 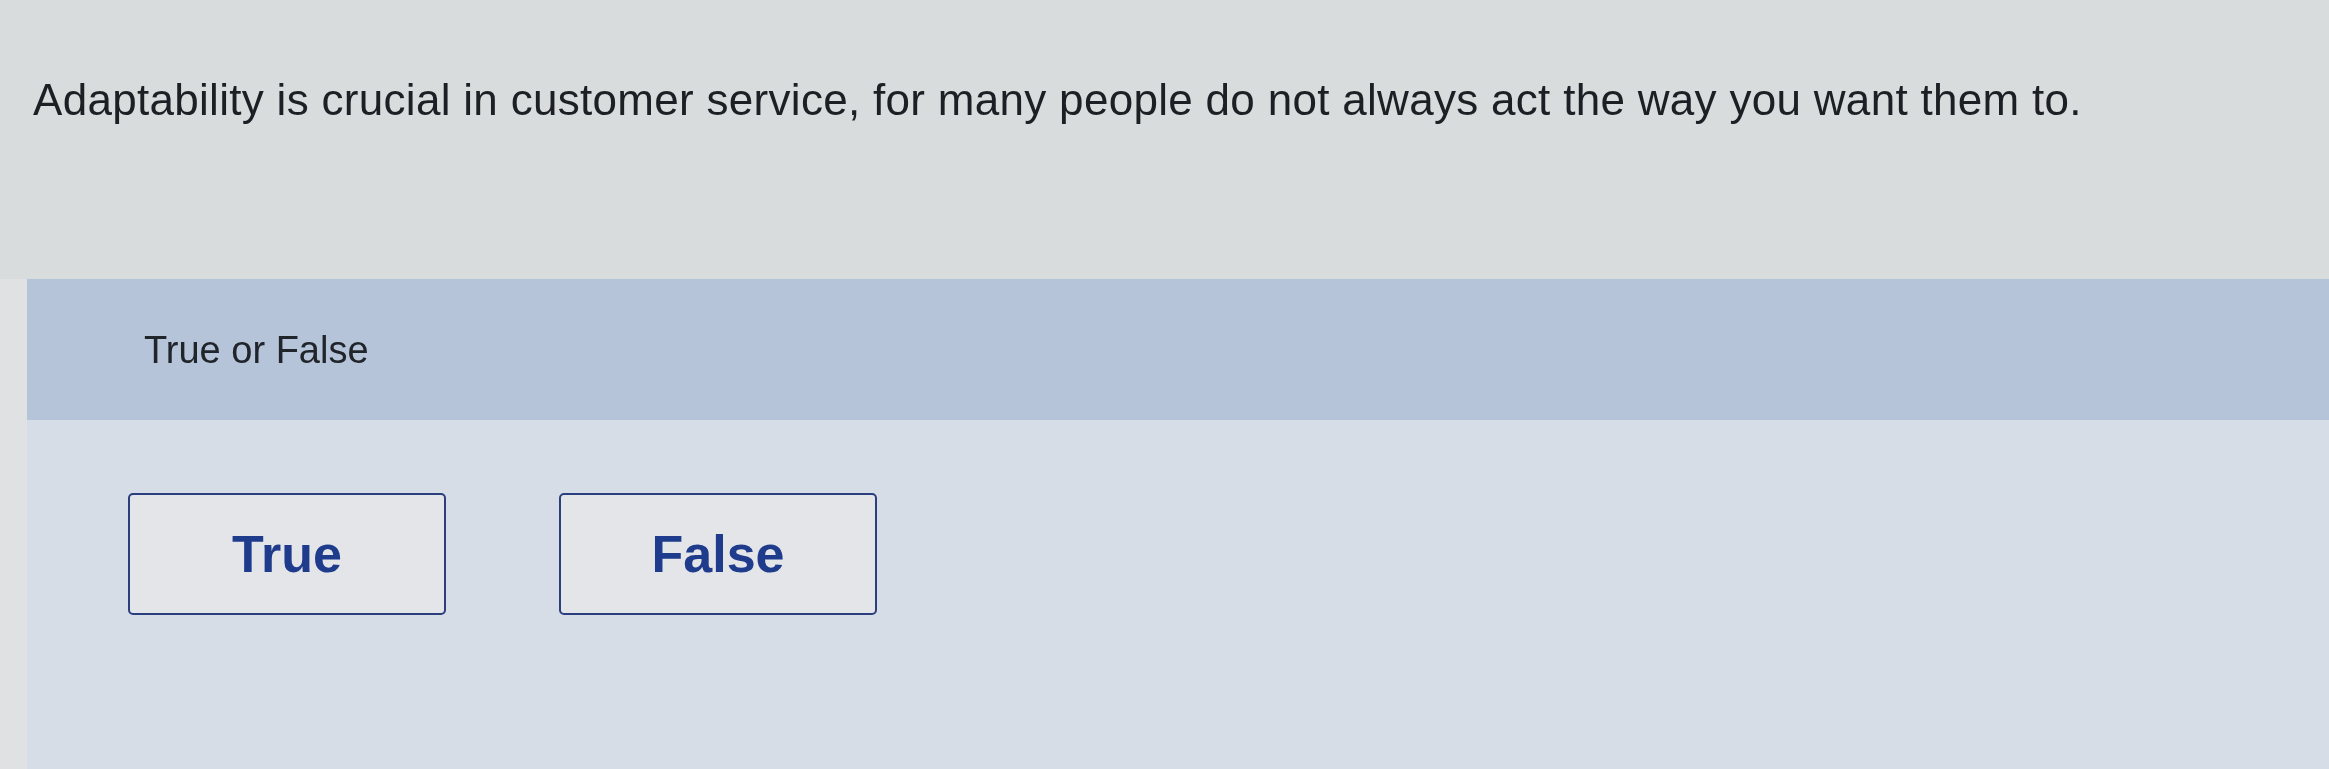 What do you see at coordinates (1057, 100) in the screenshot?
I see `question-text: Adaptability is crucial in customer service, for many people do not always act the way you want them to.` at bounding box center [1057, 100].